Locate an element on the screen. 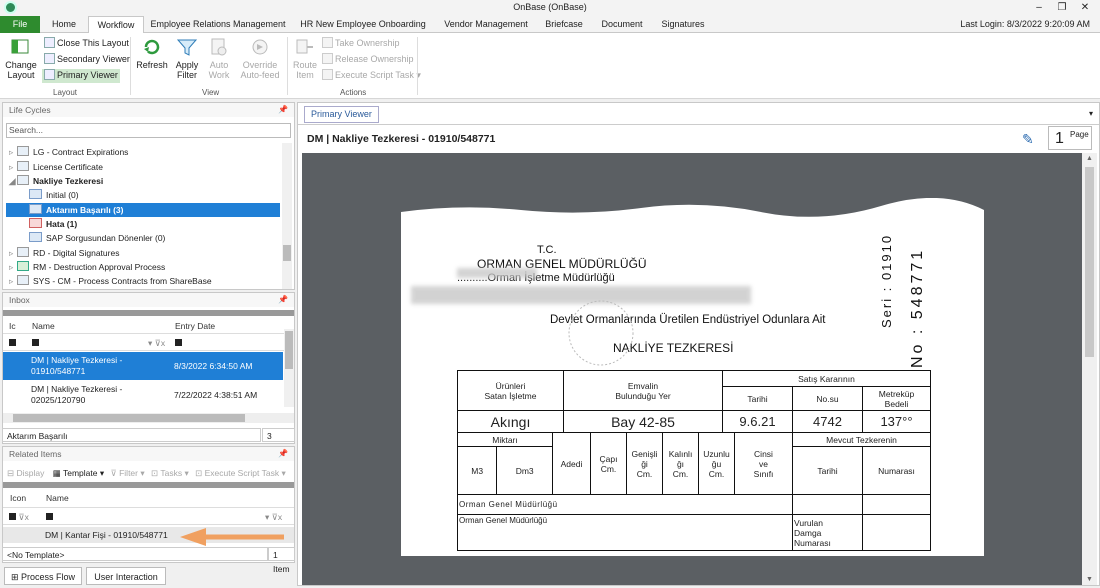  inbox-scrollbar is located at coordinates (289, 368).